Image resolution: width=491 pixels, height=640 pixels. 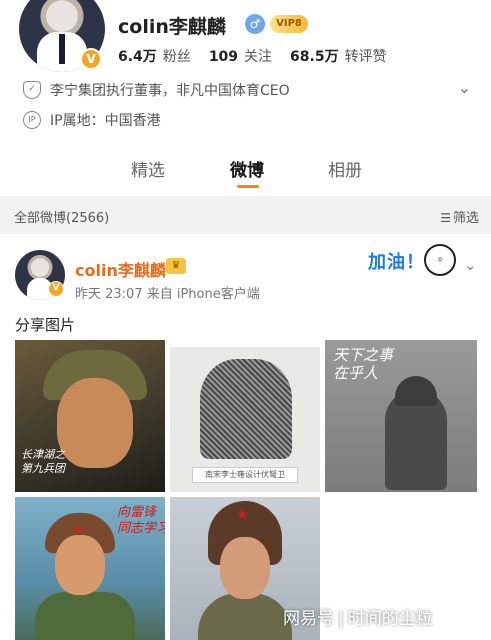 I want to click on filter-button-label: 筛选, so click(x=465, y=218).